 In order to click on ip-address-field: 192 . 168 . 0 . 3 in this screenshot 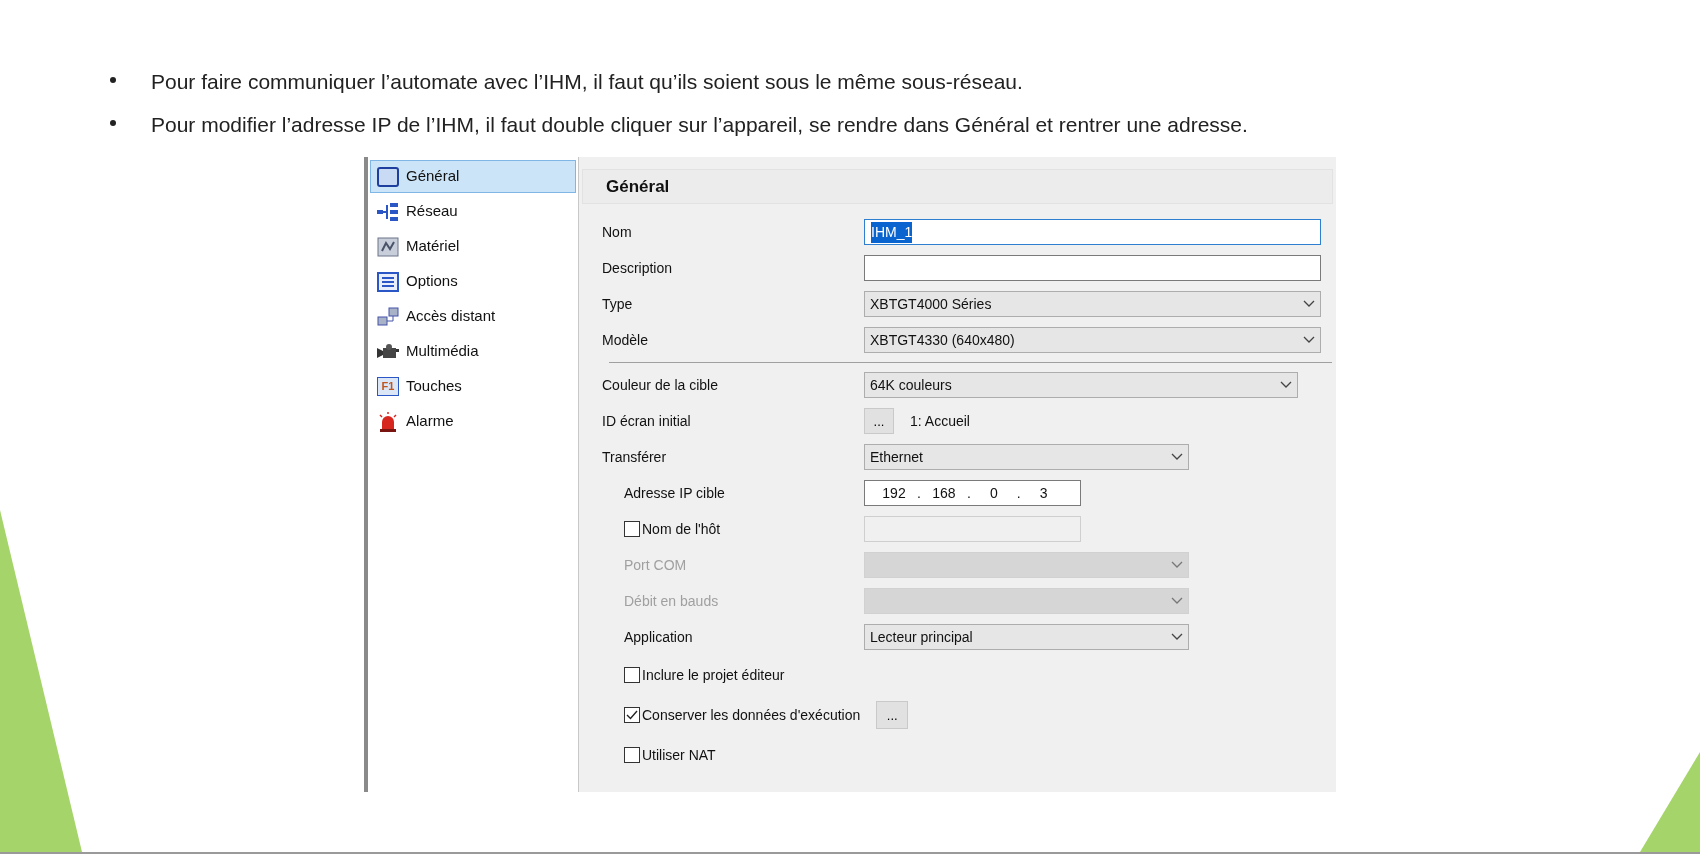, I will do `click(972, 493)`.